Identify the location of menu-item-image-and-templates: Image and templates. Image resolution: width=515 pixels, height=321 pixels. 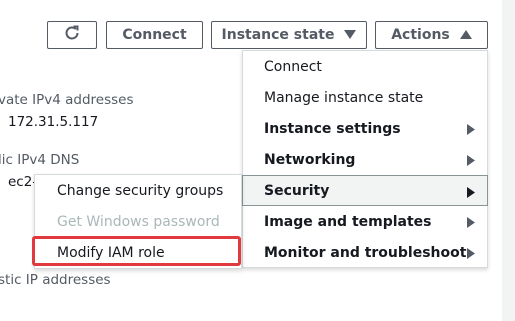
(365, 221).